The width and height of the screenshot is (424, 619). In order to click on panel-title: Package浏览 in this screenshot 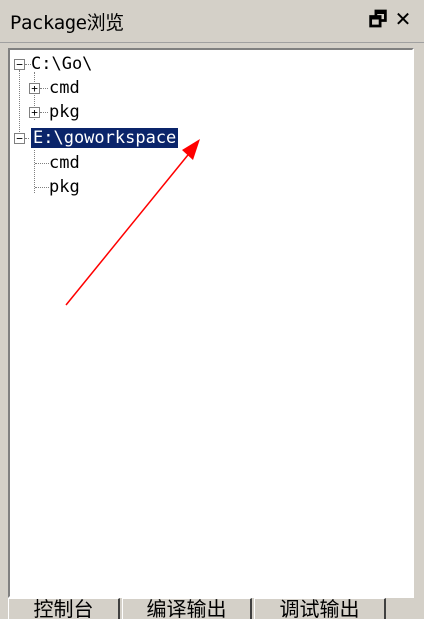, I will do `click(67, 23)`.